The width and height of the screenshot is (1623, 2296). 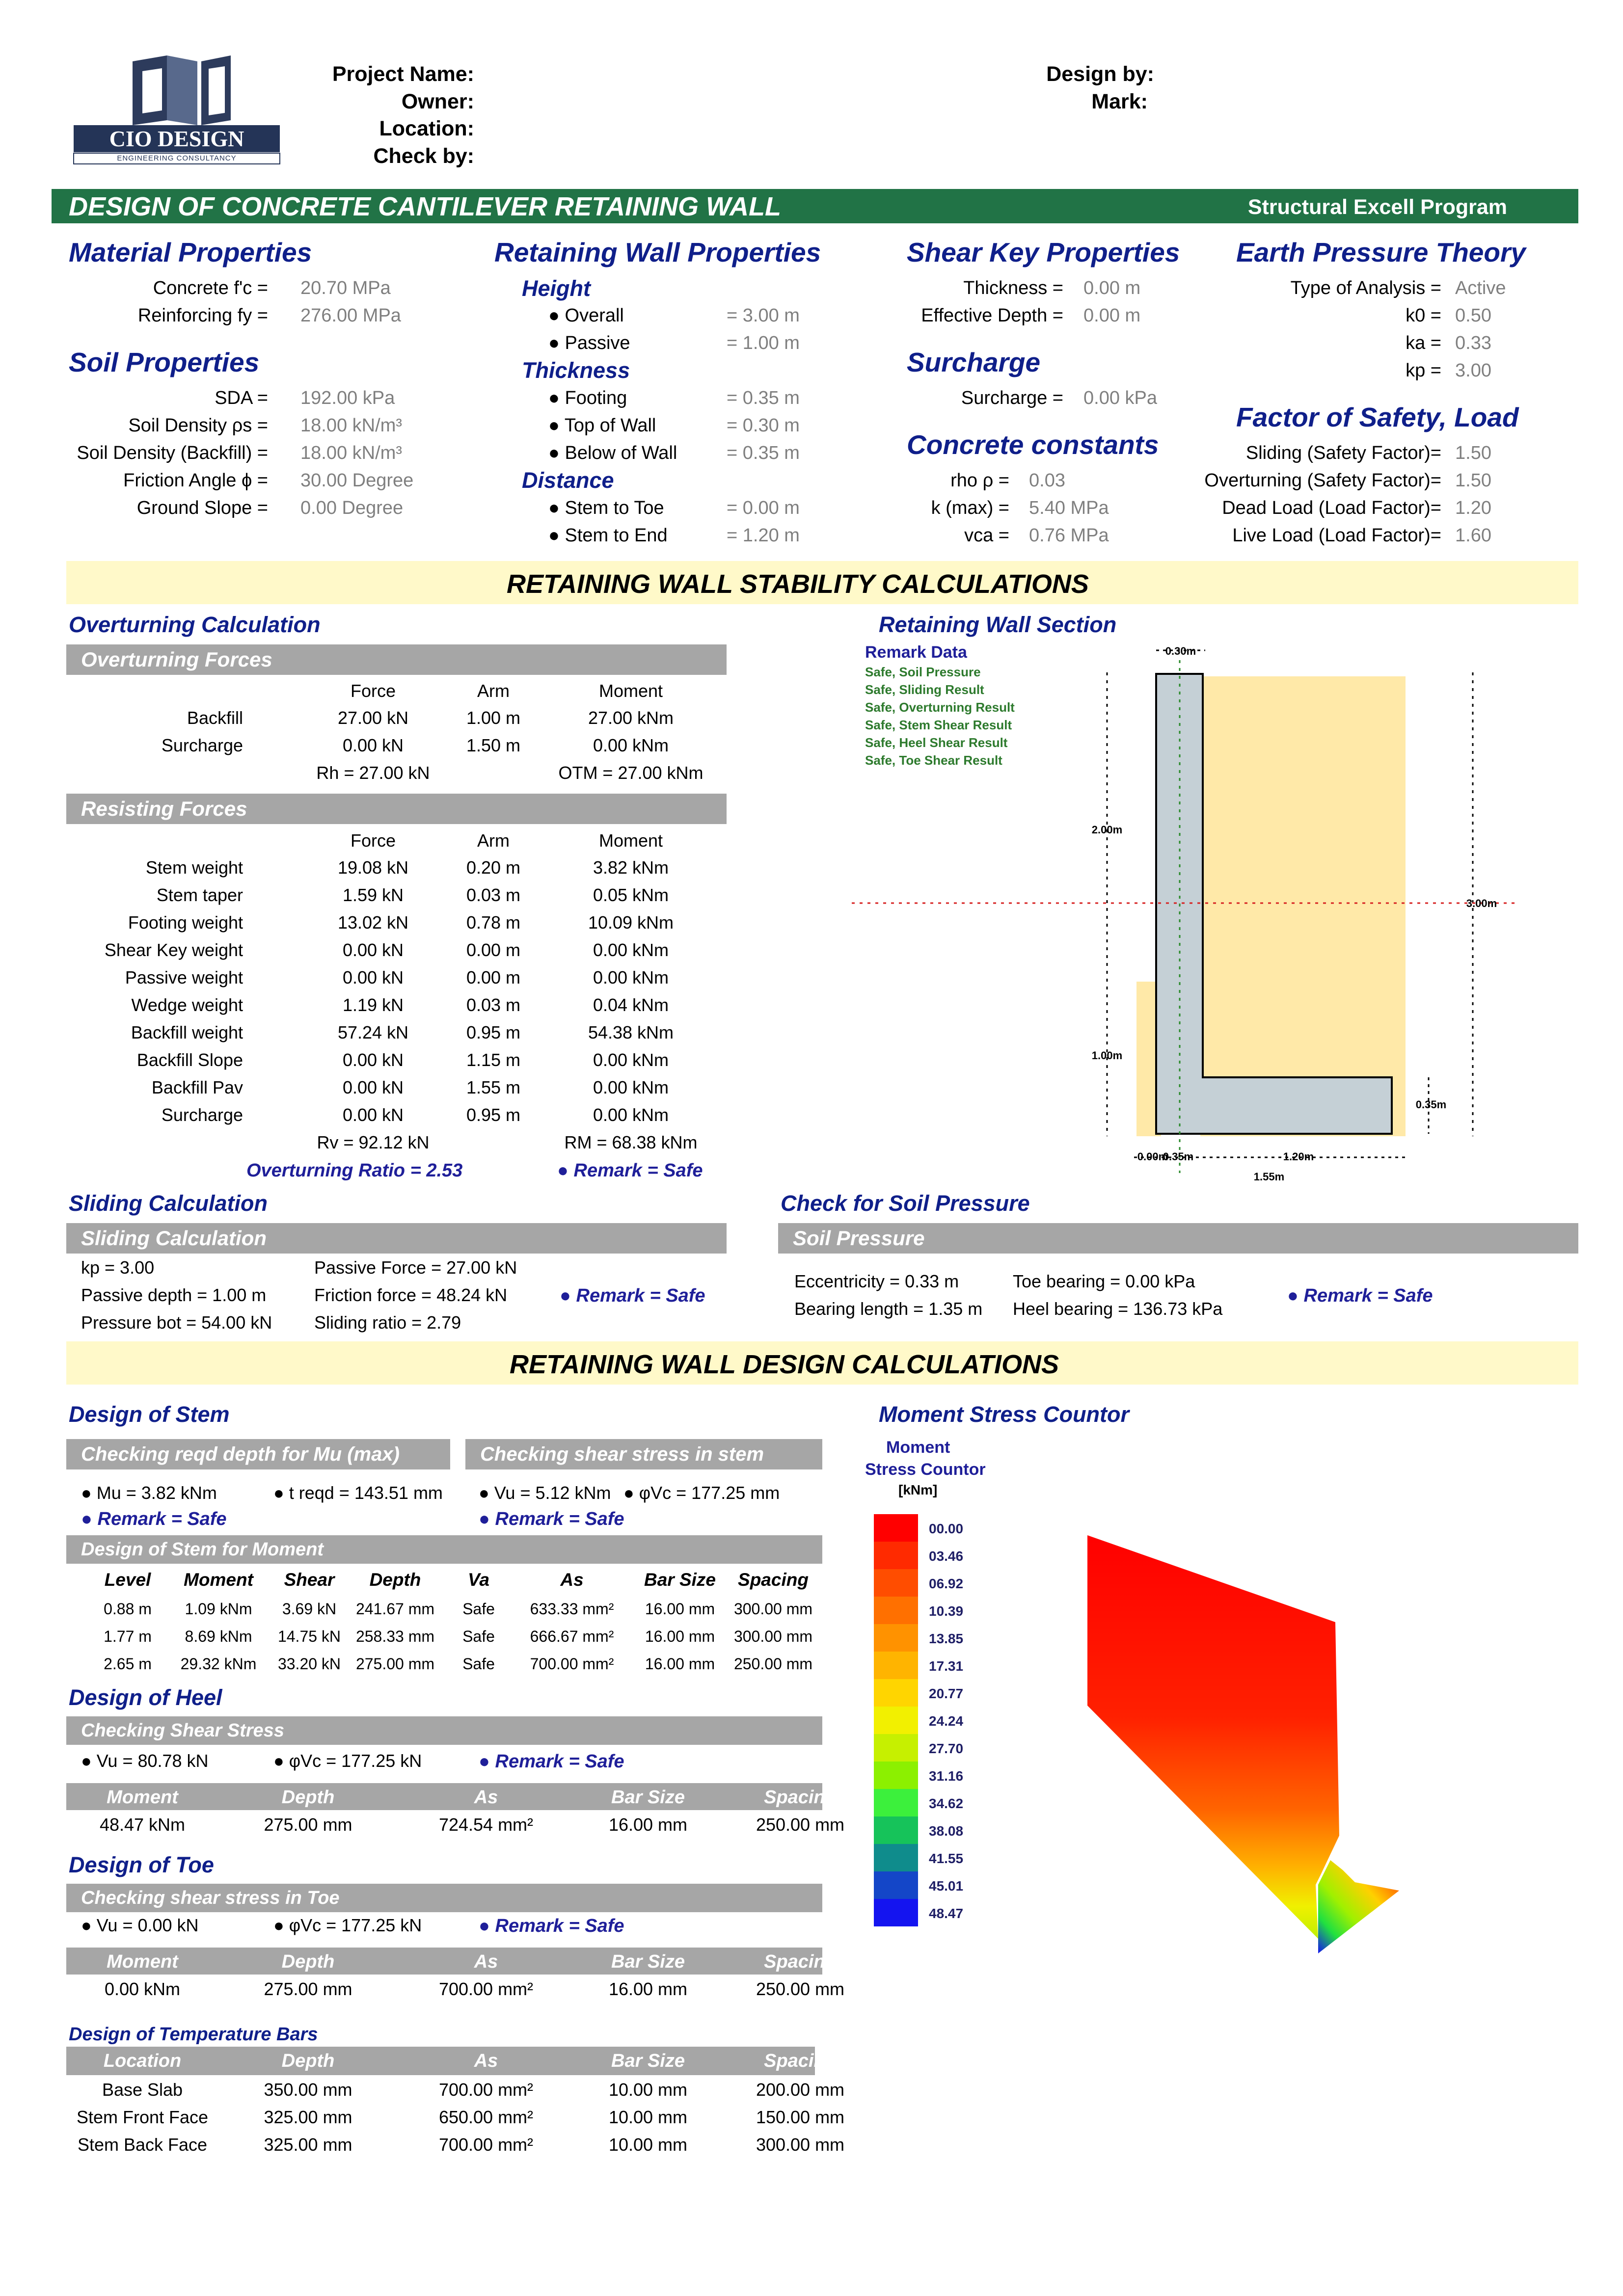 What do you see at coordinates (1043, 252) in the screenshot?
I see `shear-key-title: Shear Key Properties` at bounding box center [1043, 252].